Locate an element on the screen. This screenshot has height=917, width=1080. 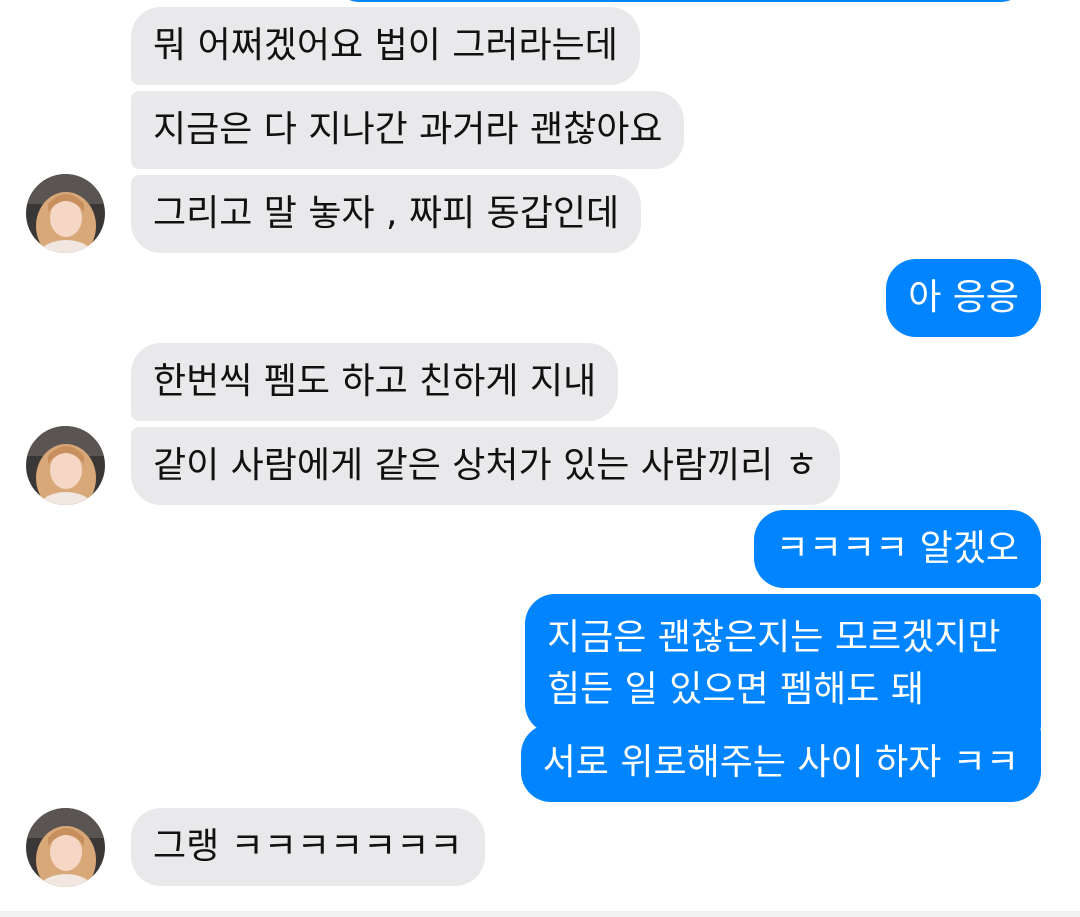
incoming-message-bubble: 같이 사람에게 같은 상처가 있는 사람끼리 ㅎ is located at coordinates (485, 466).